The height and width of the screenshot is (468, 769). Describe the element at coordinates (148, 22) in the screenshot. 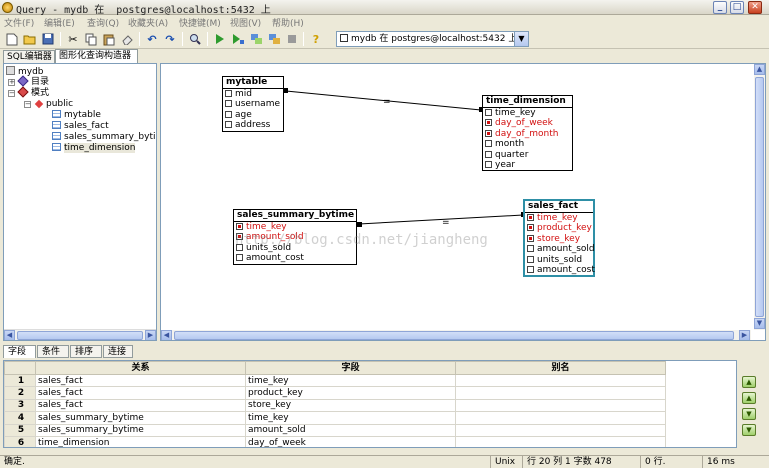

I see `menu-favorites: 收藏夹(A)` at that location.